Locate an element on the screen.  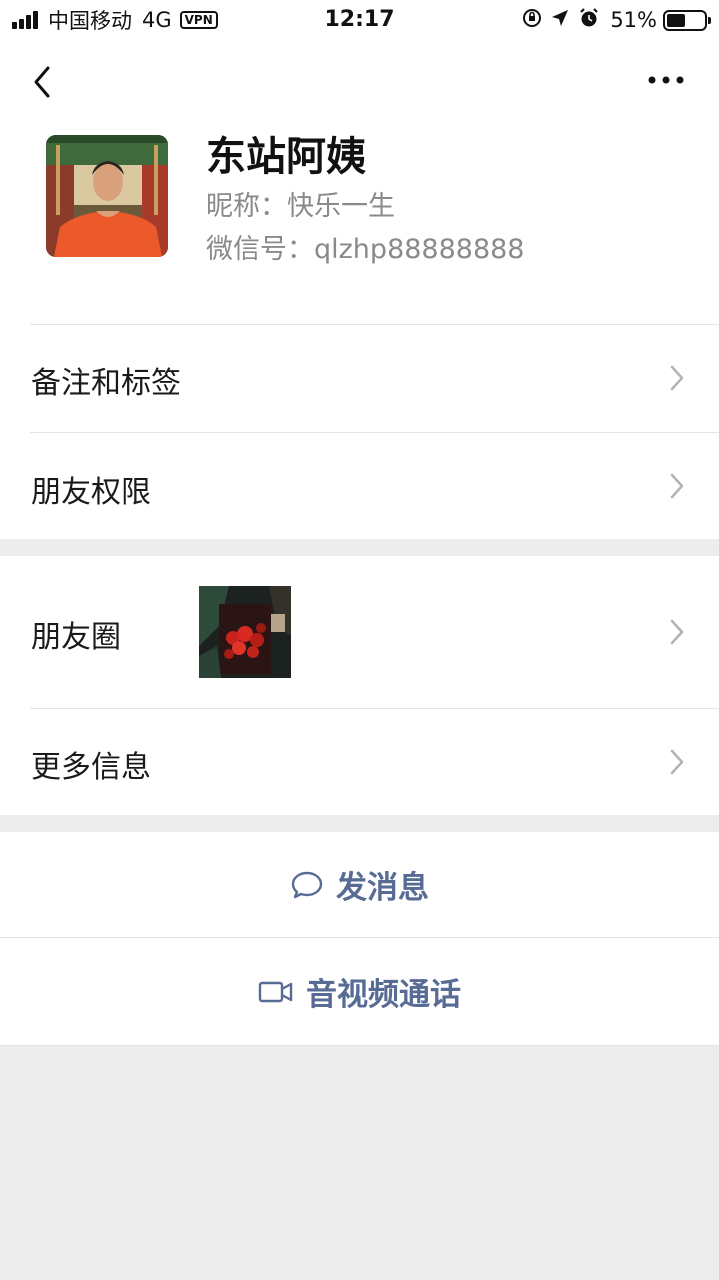
orientation-lock-icon is located at coordinates (532, 20).